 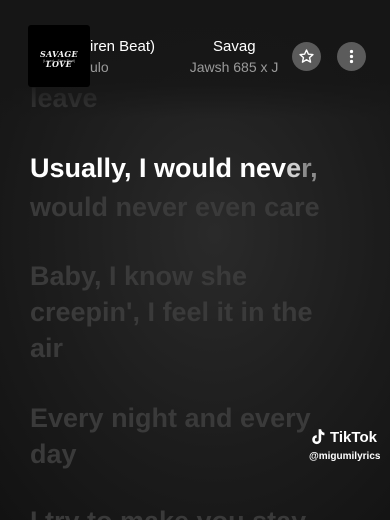 What do you see at coordinates (158, 168) in the screenshot?
I see `lyric-active-text: Usually, I would nev` at bounding box center [158, 168].